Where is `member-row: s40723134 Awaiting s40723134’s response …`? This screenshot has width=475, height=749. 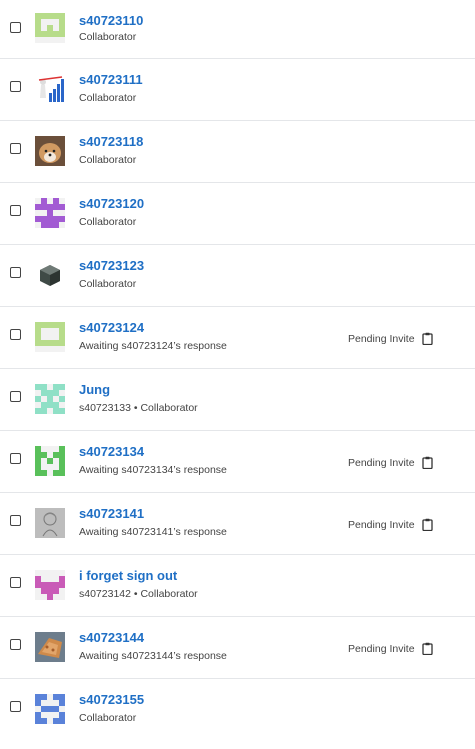
member-row: s40723134 Awaiting s40723134’s response … is located at coordinates (237, 462).